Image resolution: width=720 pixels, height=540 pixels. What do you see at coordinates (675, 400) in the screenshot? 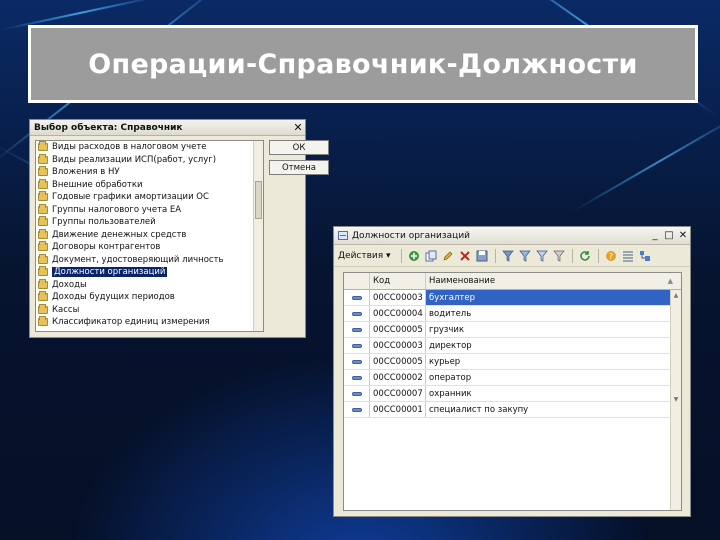
I see `table-scrollbar: ▲ ▼` at bounding box center [675, 400].